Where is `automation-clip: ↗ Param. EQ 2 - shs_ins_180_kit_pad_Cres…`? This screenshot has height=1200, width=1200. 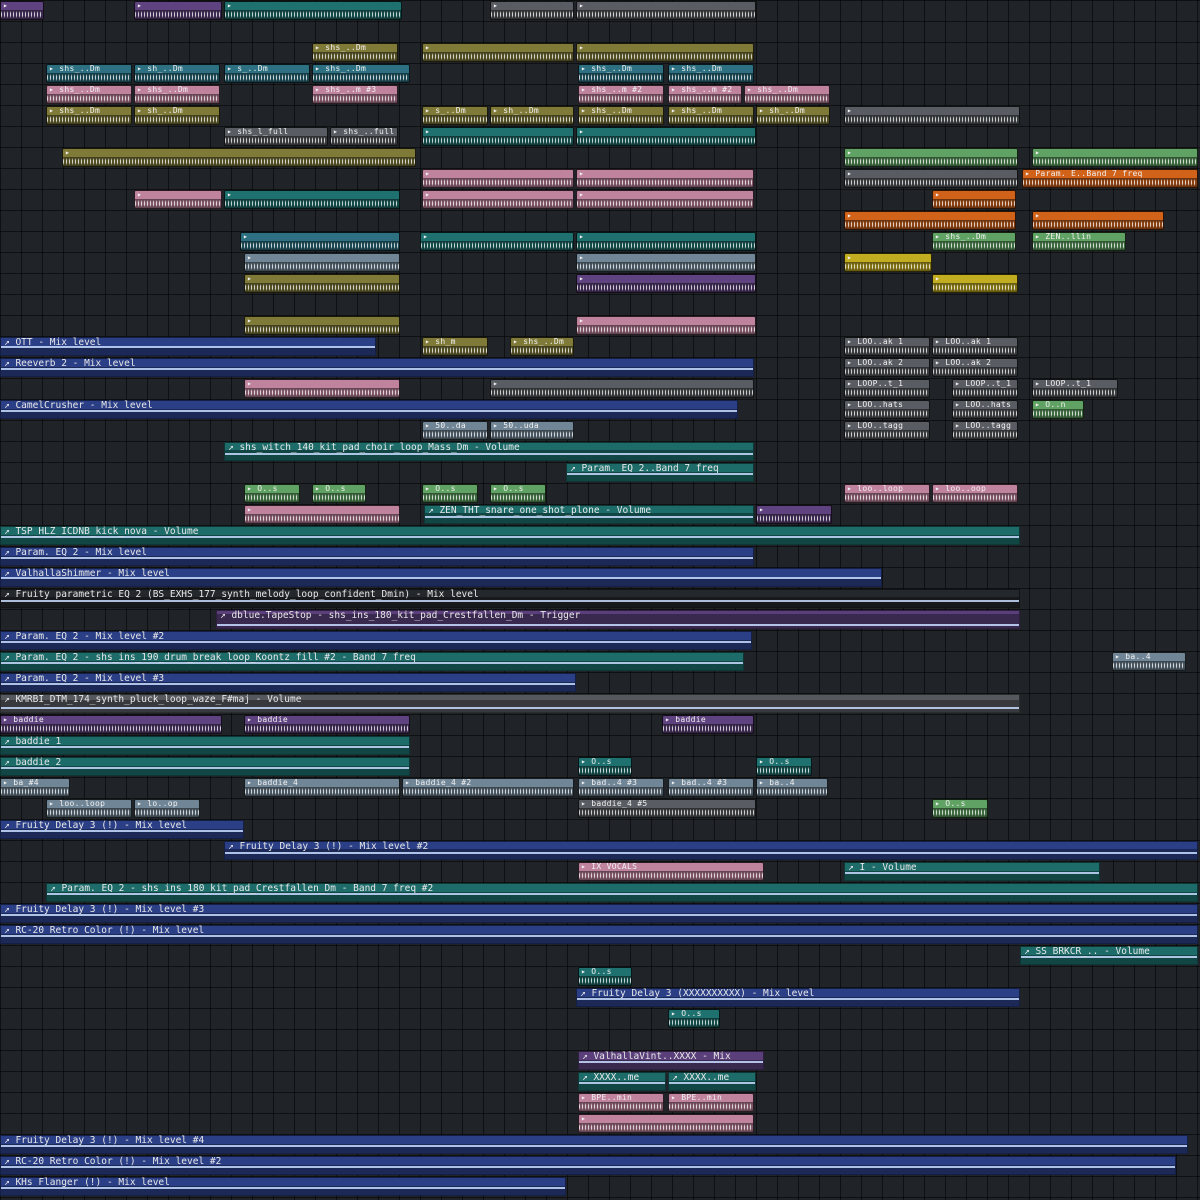
automation-clip: ↗ Param. EQ 2 - shs_ins_180_kit_pad_Cres… is located at coordinates (622, 892).